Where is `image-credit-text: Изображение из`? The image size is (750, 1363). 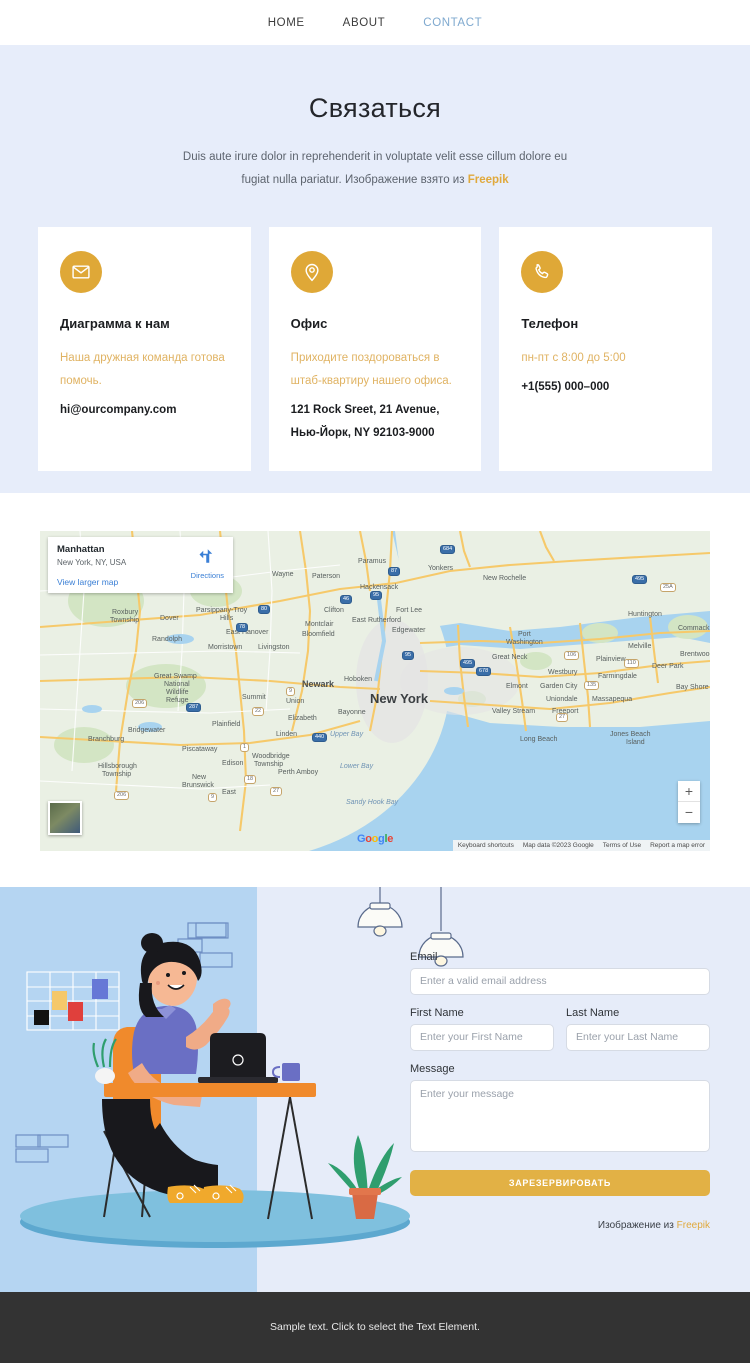
image-credit-text: Изображение из is located at coordinates (637, 1225).